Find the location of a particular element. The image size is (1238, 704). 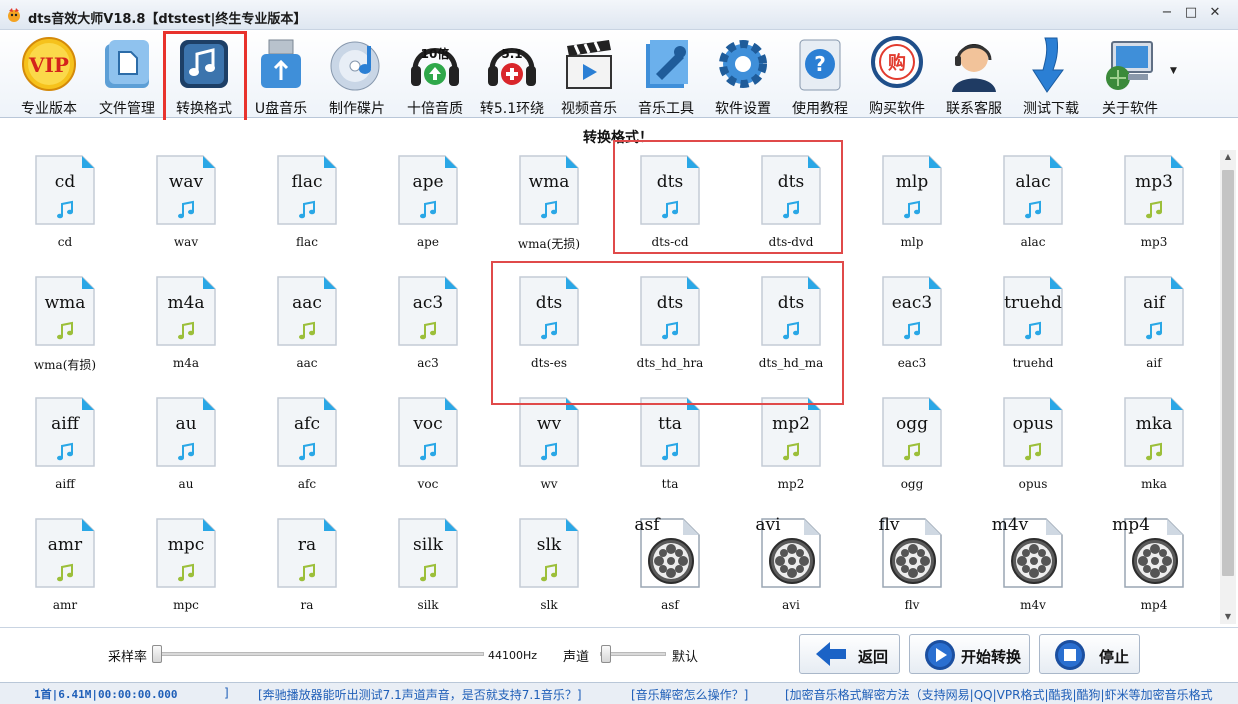

format-extension: eac3 is located at coordinates (912, 303).